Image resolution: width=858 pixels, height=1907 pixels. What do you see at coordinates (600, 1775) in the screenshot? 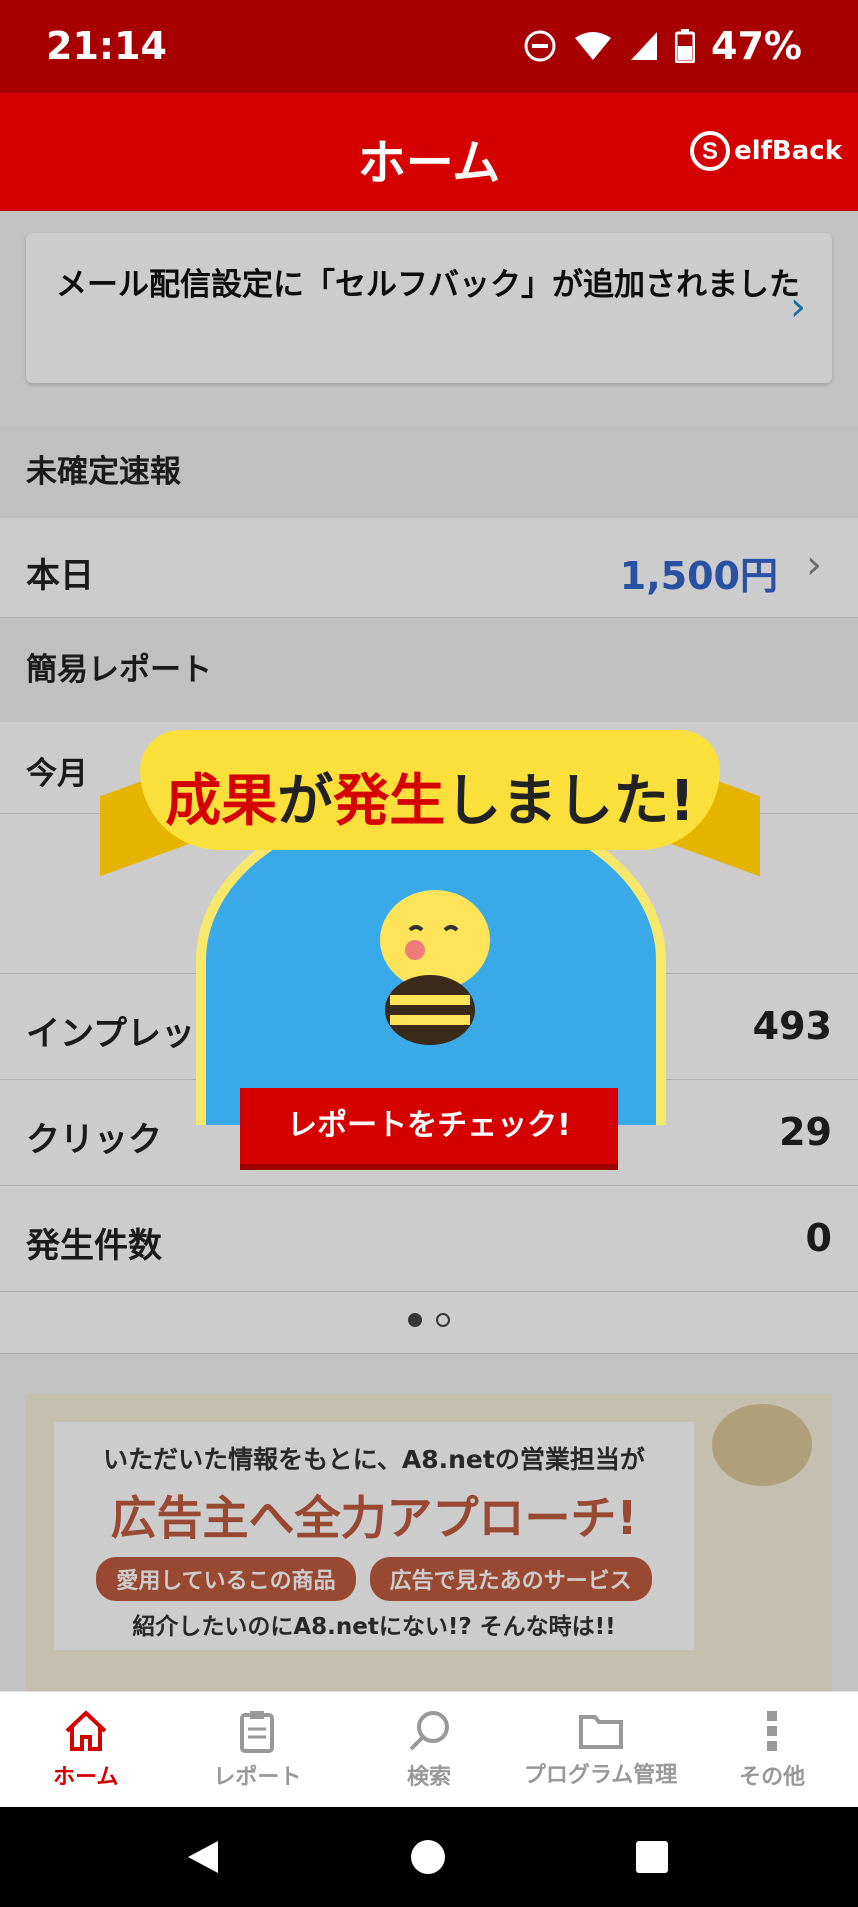
I see `nav-program-label: プログラム管理` at bounding box center [600, 1775].